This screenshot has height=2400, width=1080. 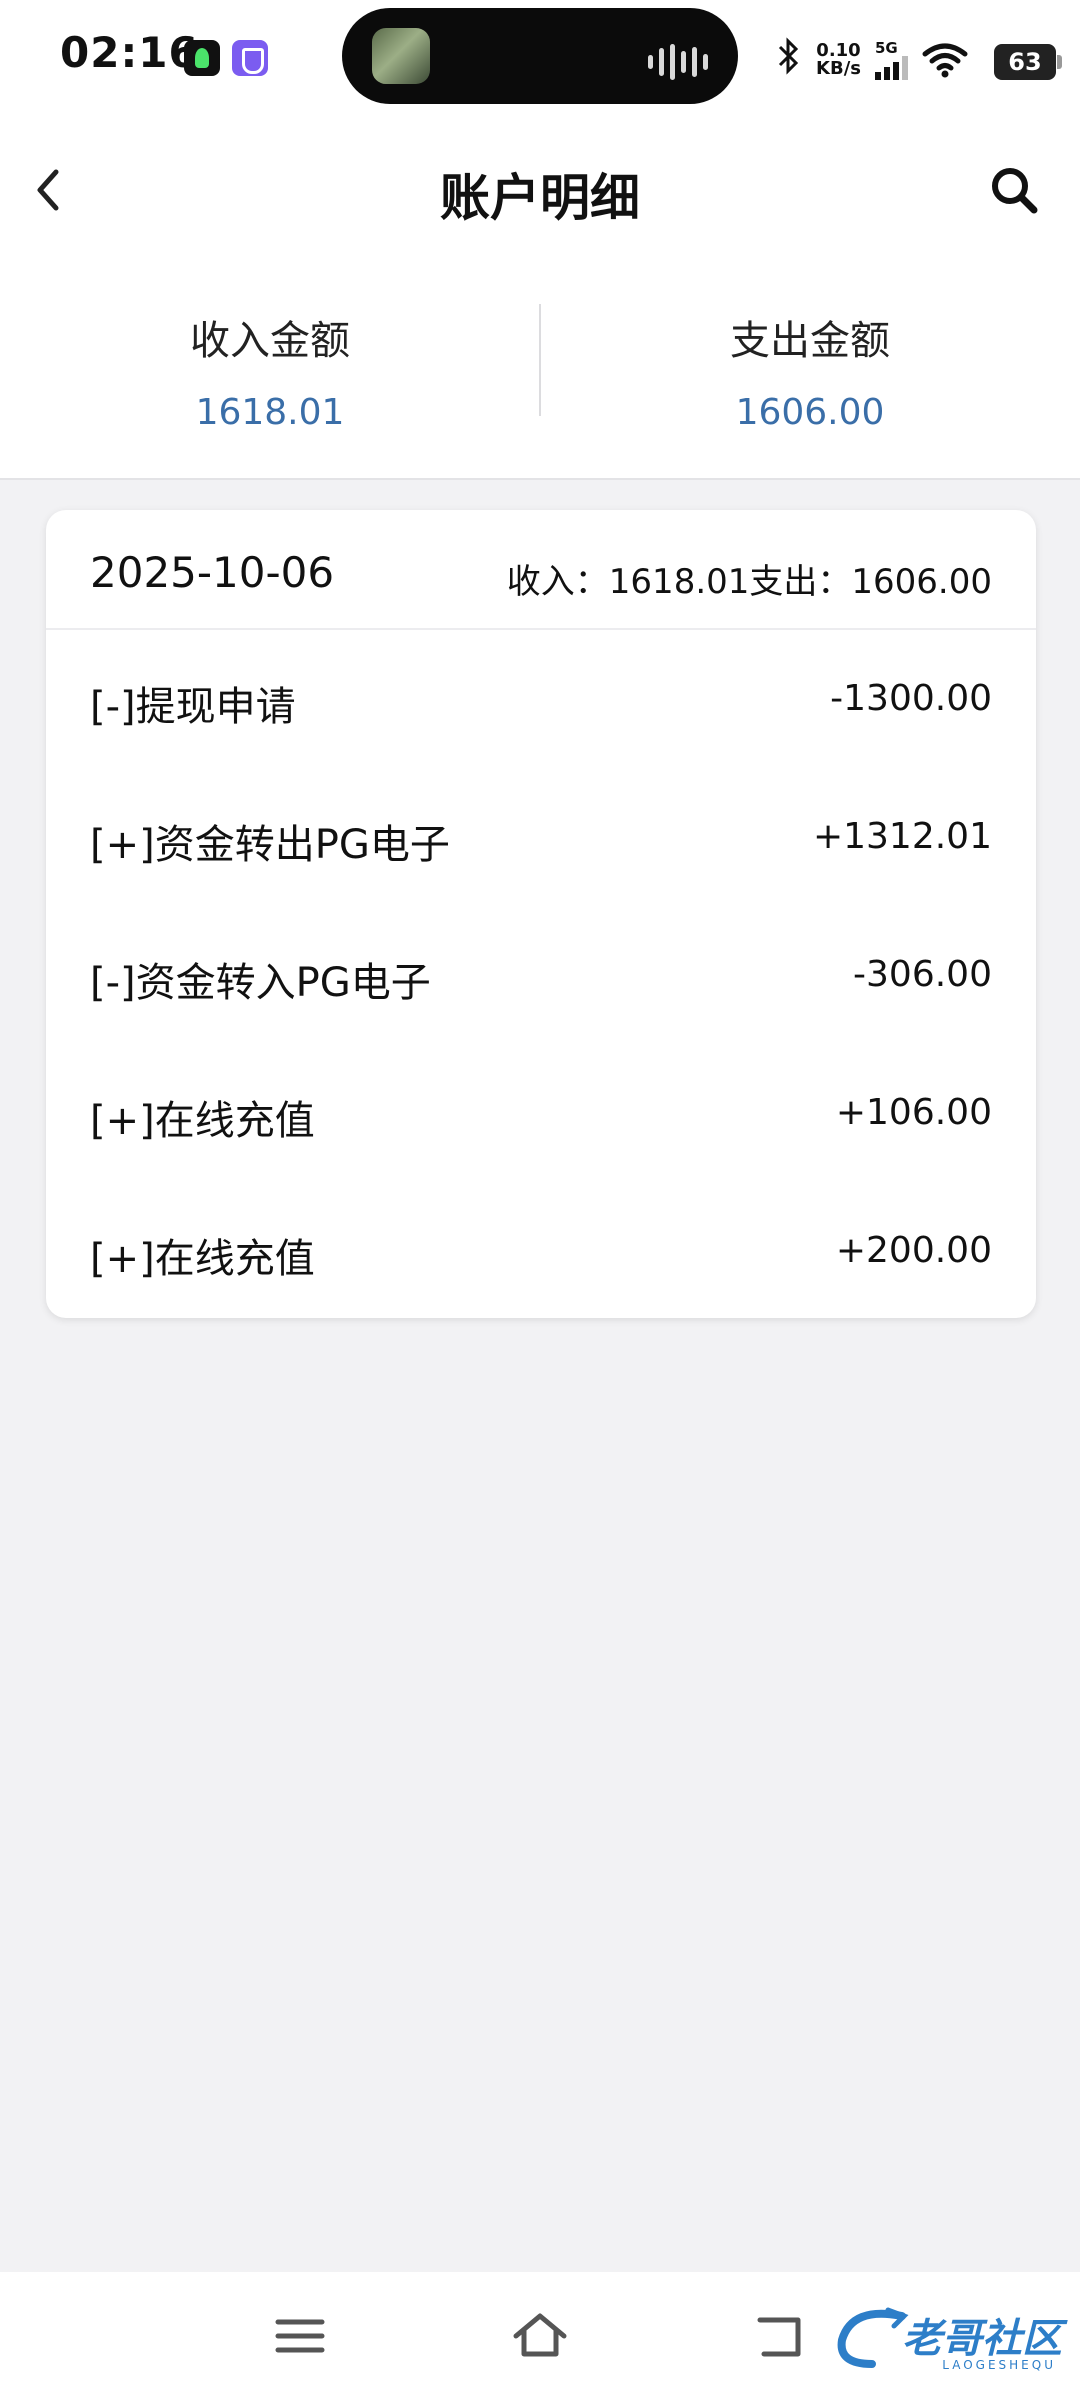 I want to click on menu-icon, so click(x=300, y=2336).